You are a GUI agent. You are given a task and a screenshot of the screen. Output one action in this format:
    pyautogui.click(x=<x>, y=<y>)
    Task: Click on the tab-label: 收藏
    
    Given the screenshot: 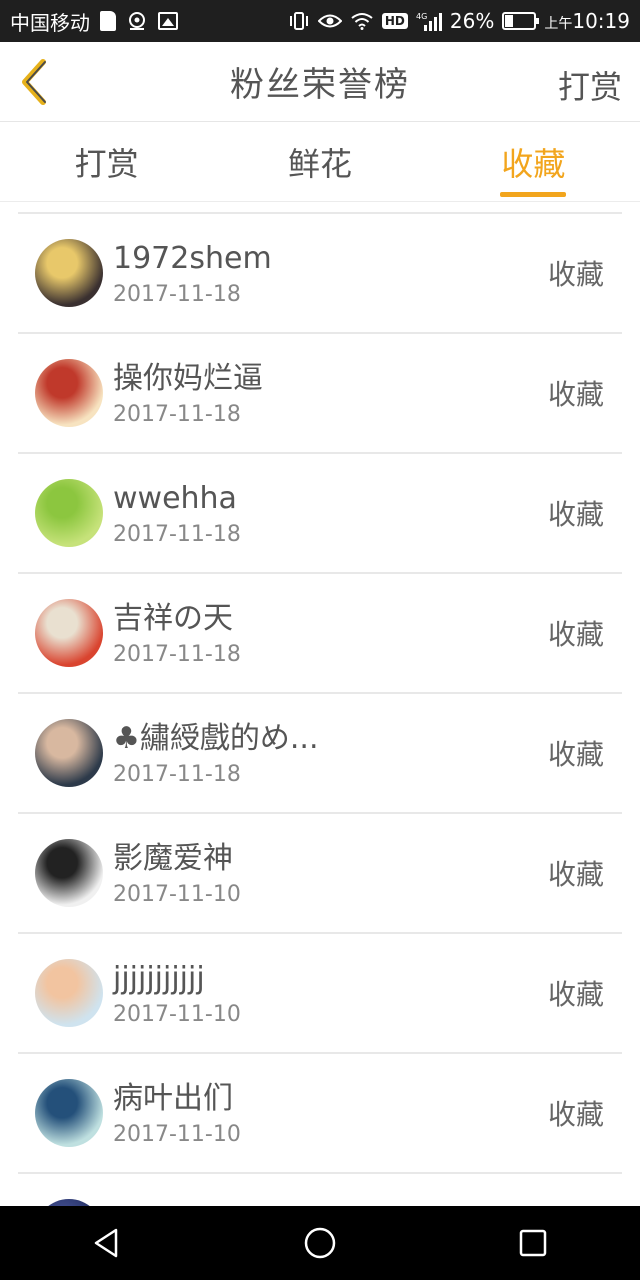 What is the action you would take?
    pyautogui.click(x=533, y=163)
    